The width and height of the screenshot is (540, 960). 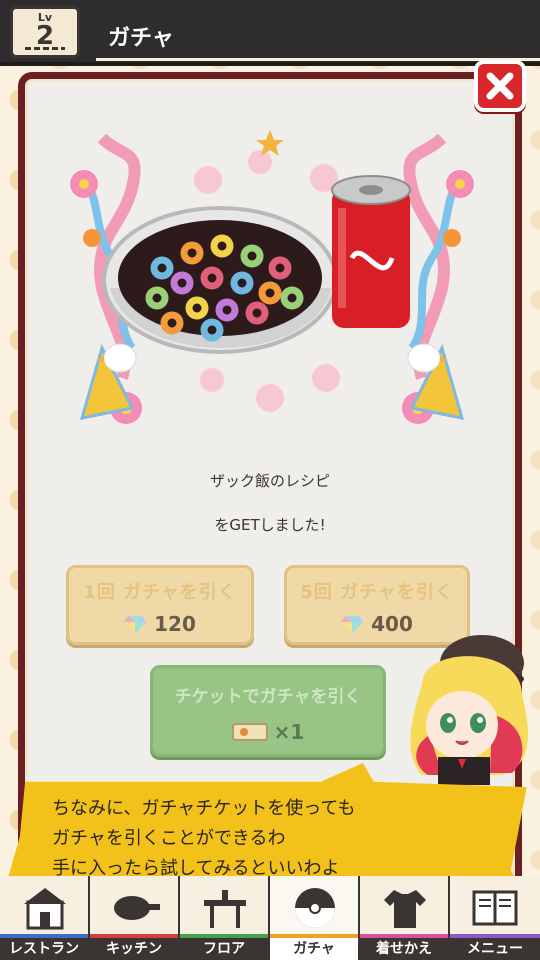 I want to click on gacha-ticket-cost-value: ×1, so click(x=289, y=732).